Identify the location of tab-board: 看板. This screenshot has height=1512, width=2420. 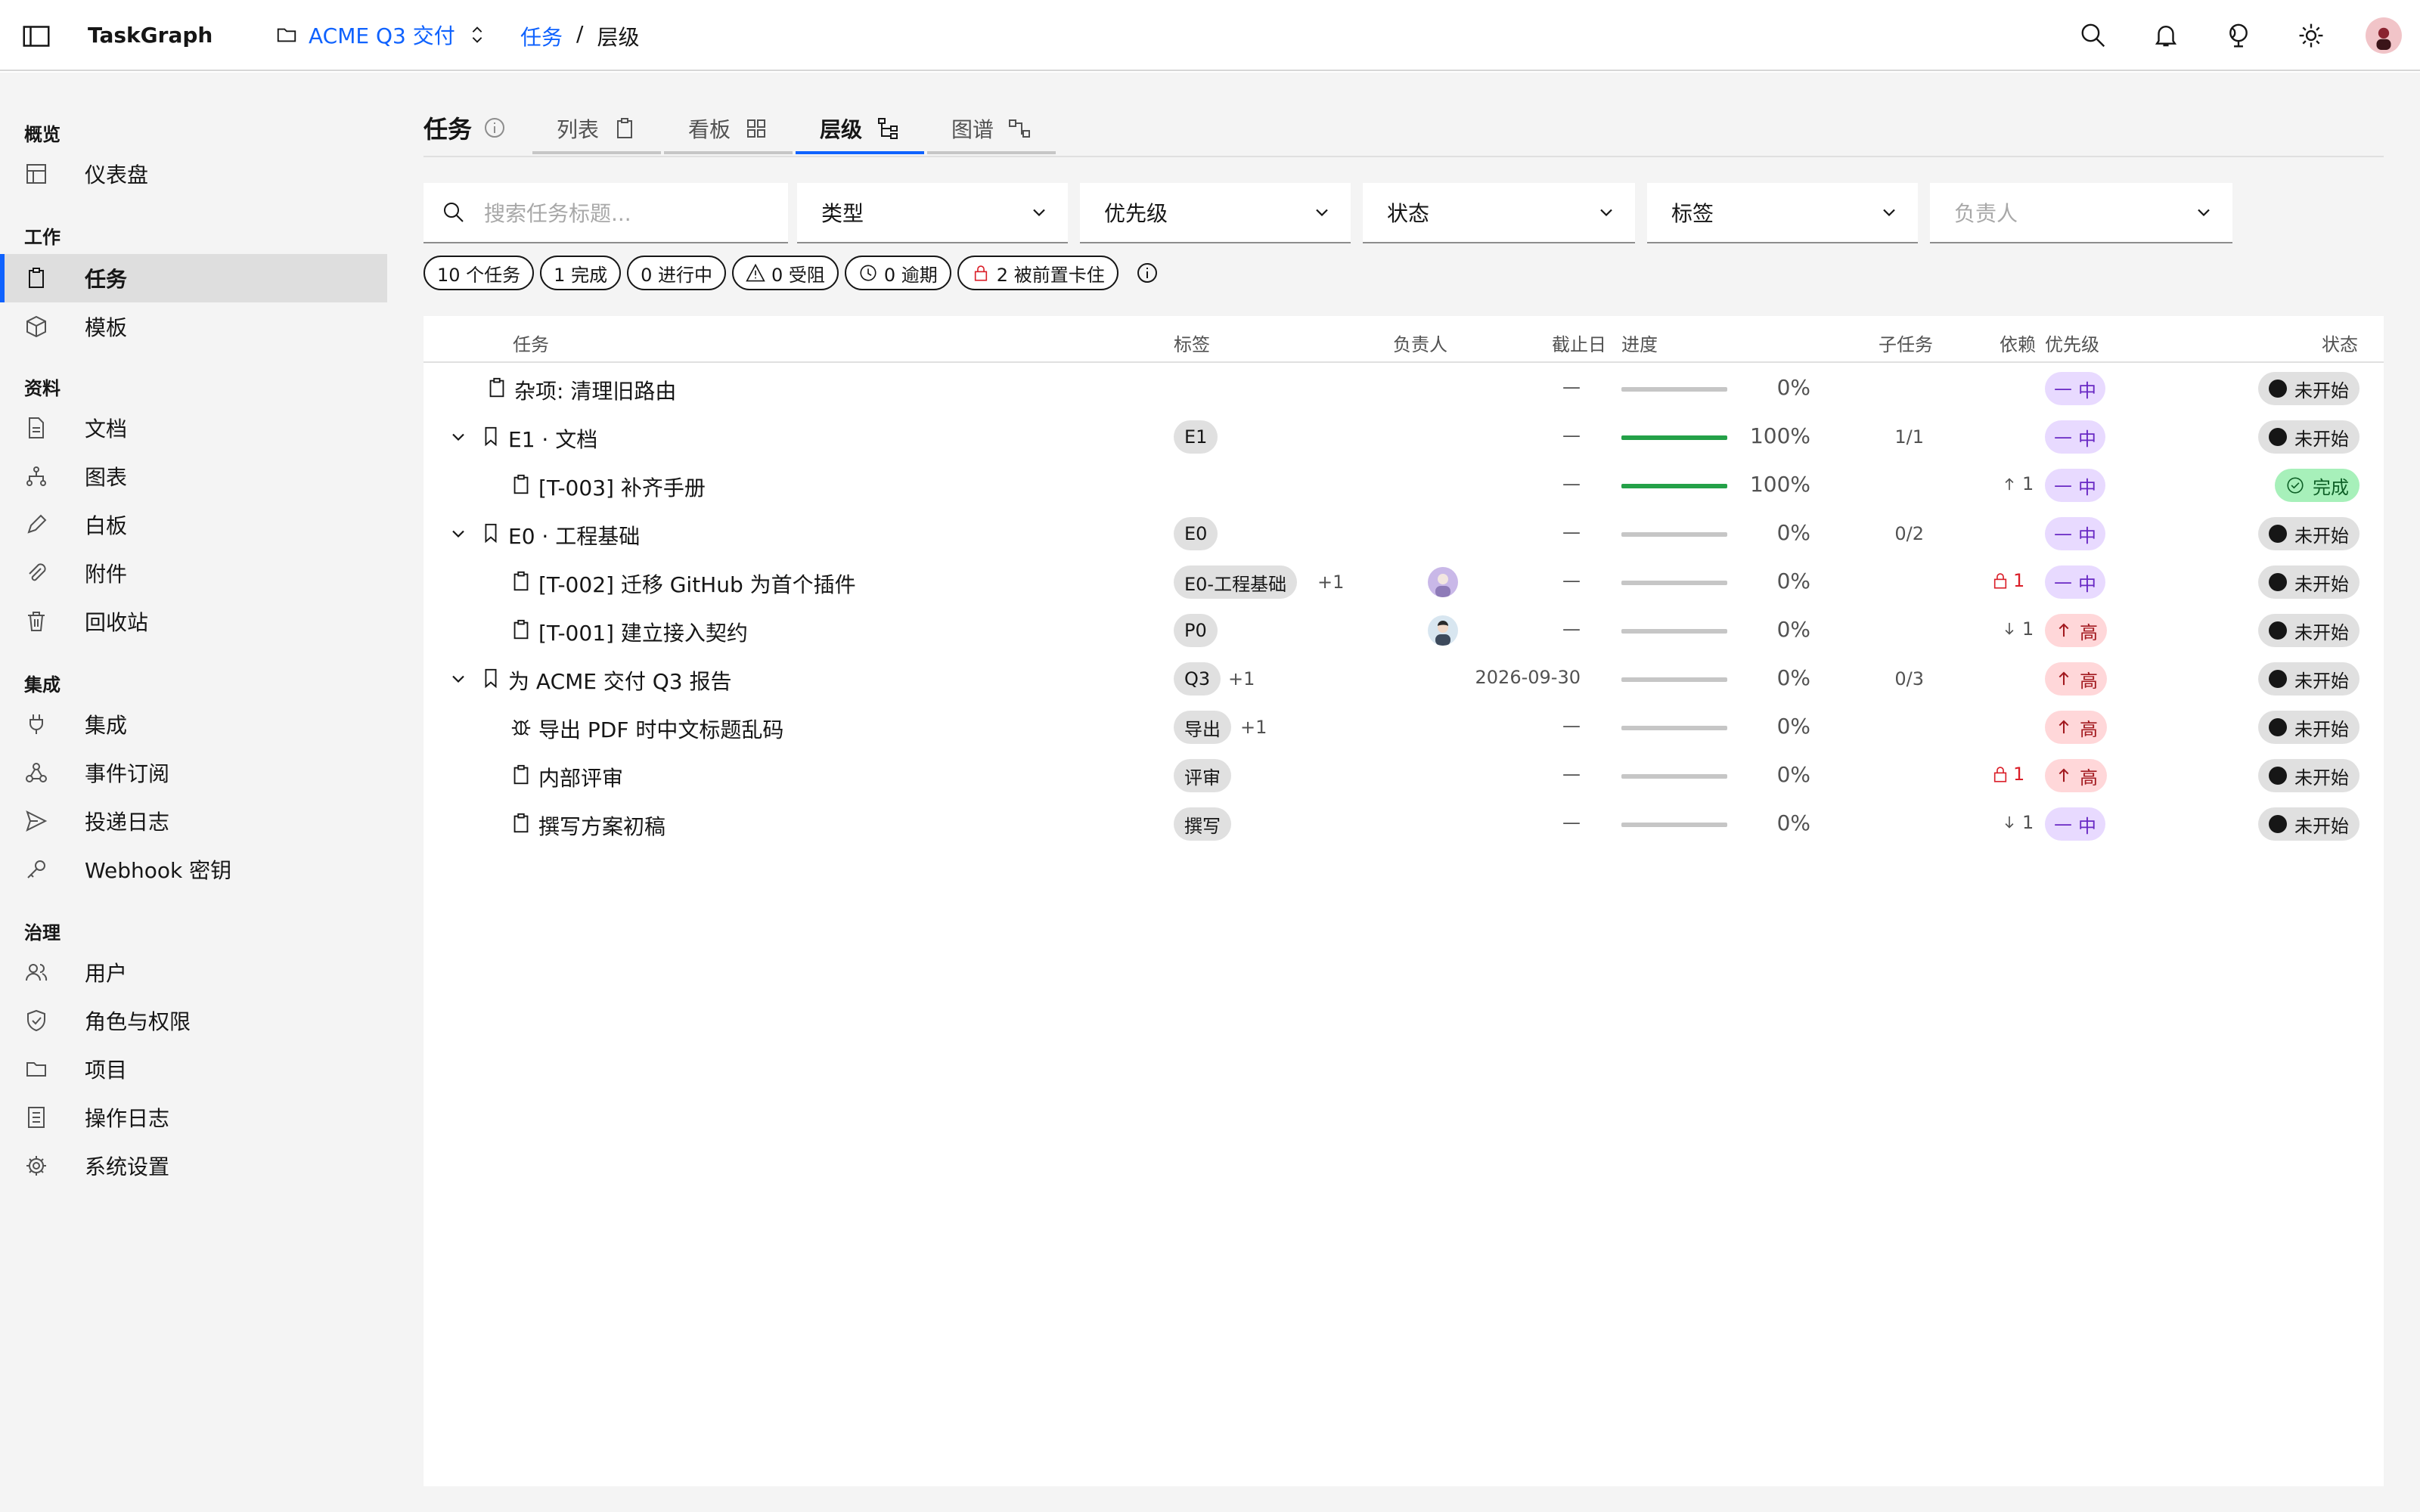
(728, 130).